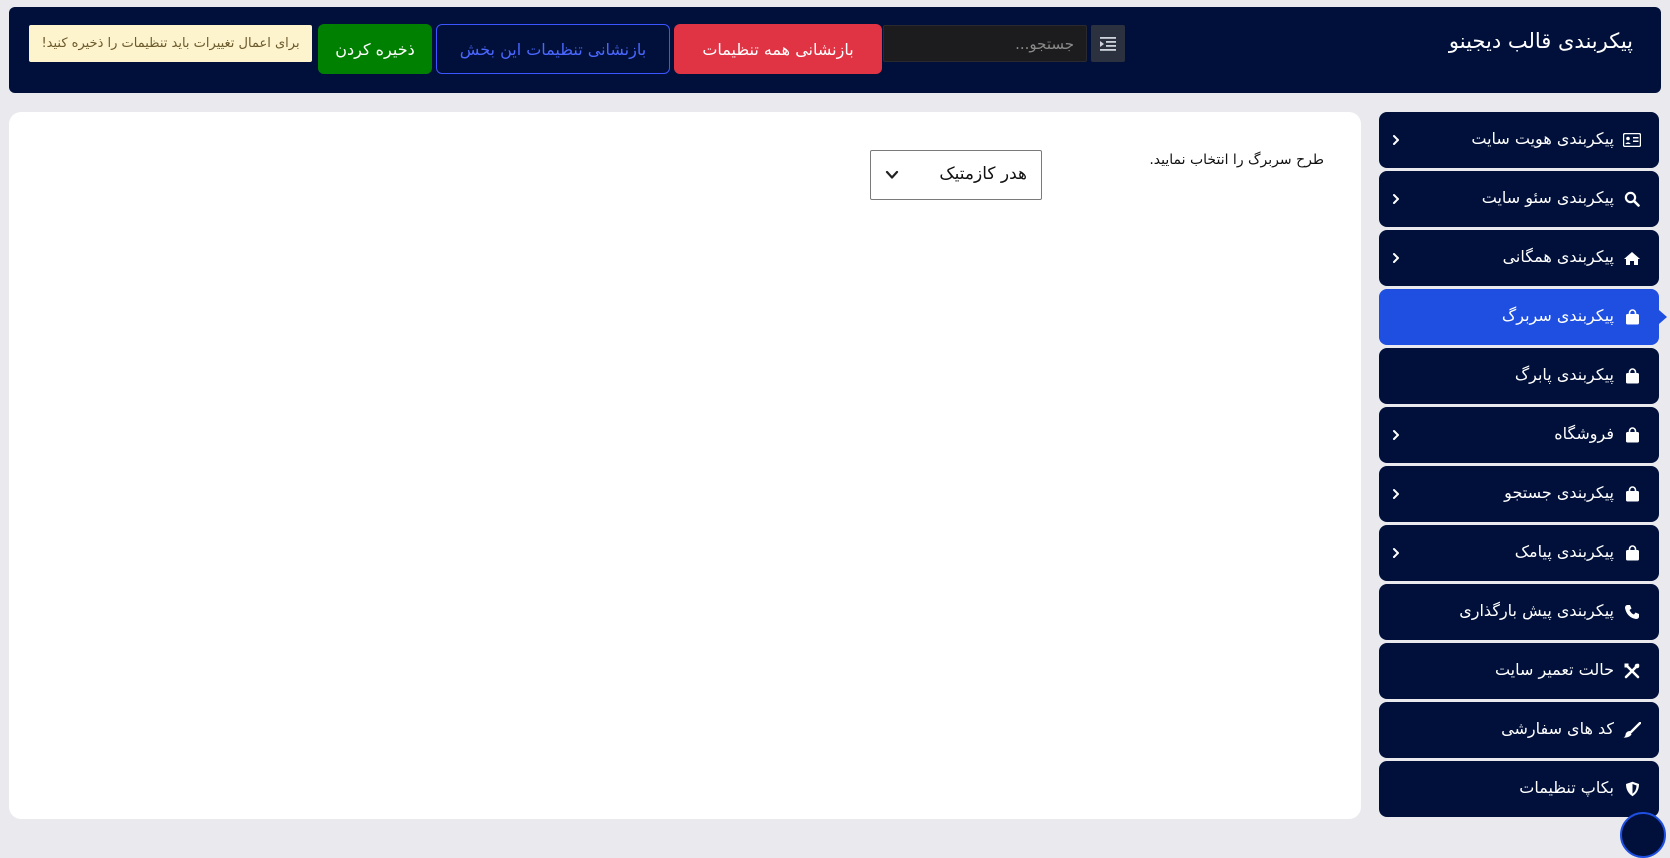  I want to click on menu-toggle-button, so click(1108, 43).